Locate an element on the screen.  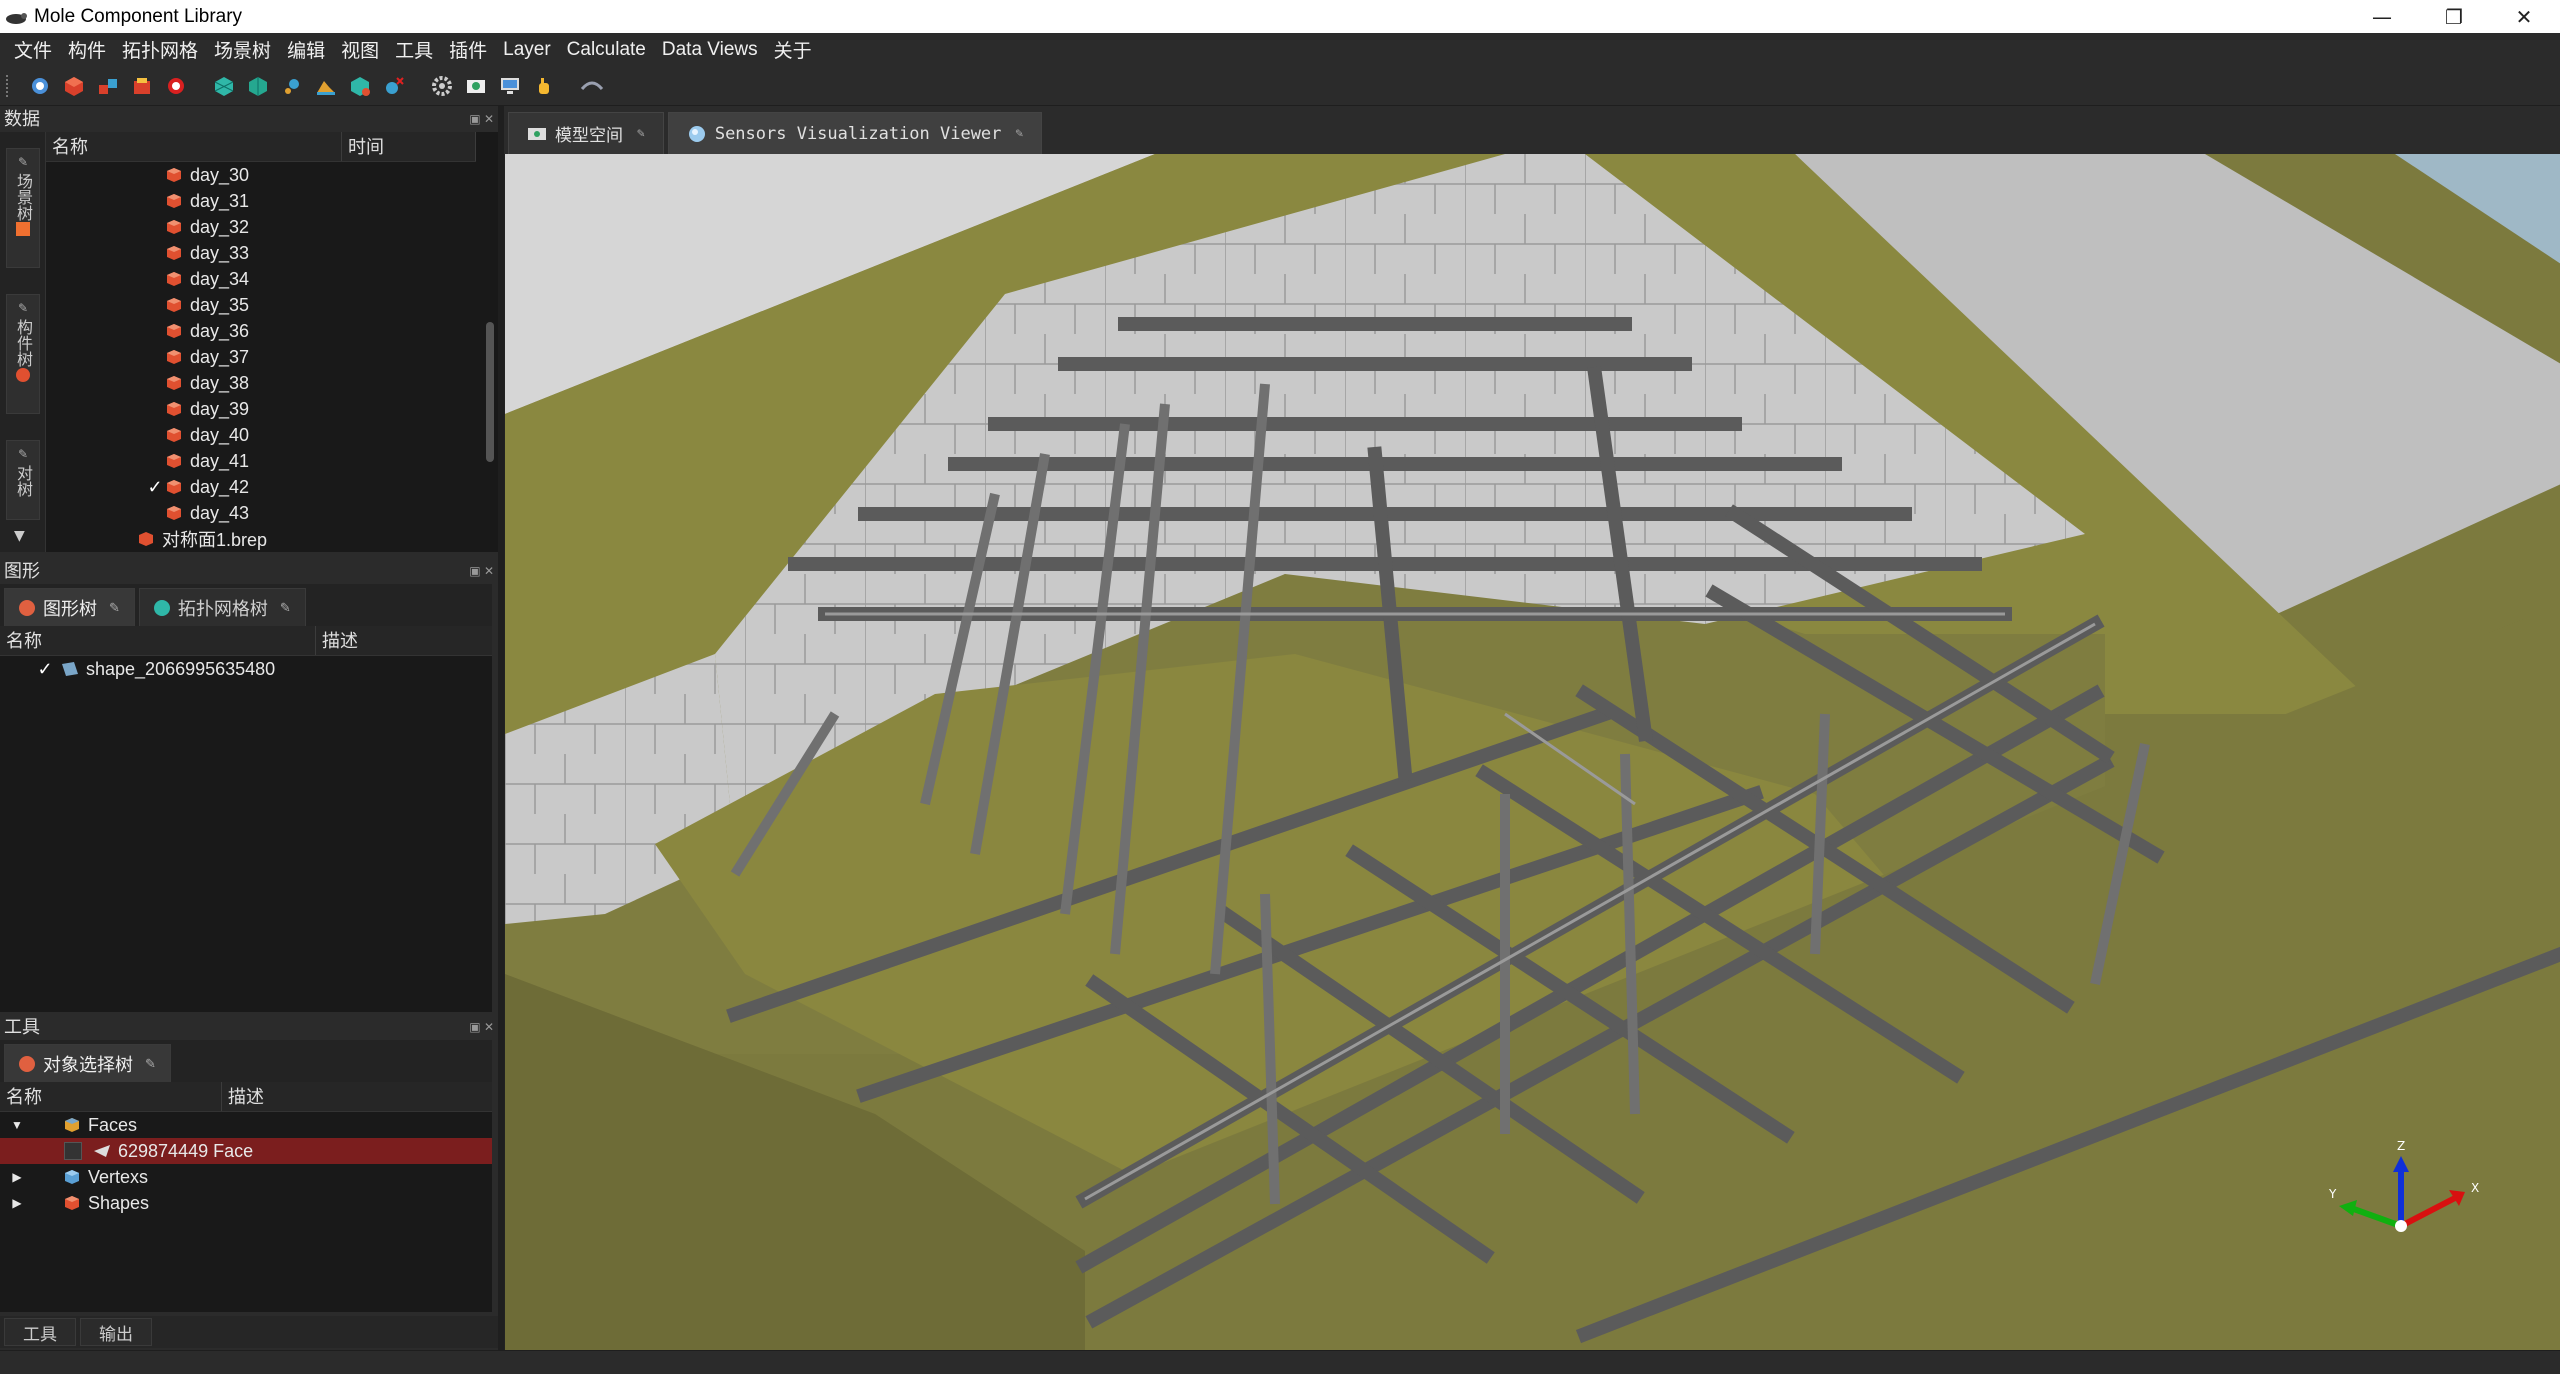
data-tree-row: day_41 is located at coordinates (261, 461).